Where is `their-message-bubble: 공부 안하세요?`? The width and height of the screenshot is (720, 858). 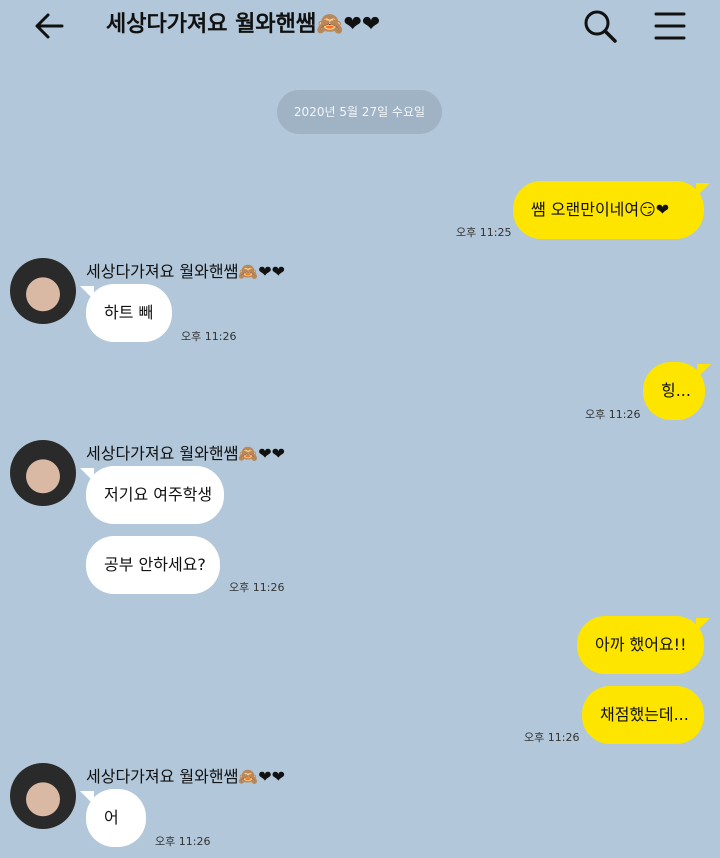
their-message-bubble: 공부 안하세요? is located at coordinates (153, 565).